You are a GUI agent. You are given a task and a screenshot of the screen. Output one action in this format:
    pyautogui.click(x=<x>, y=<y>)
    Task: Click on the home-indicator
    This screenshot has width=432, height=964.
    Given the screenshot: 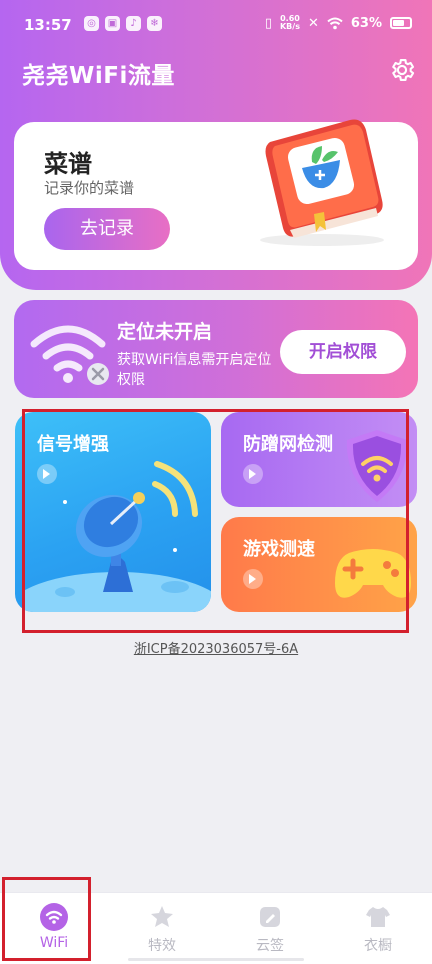 What is the action you would take?
    pyautogui.click(x=216, y=959)
    